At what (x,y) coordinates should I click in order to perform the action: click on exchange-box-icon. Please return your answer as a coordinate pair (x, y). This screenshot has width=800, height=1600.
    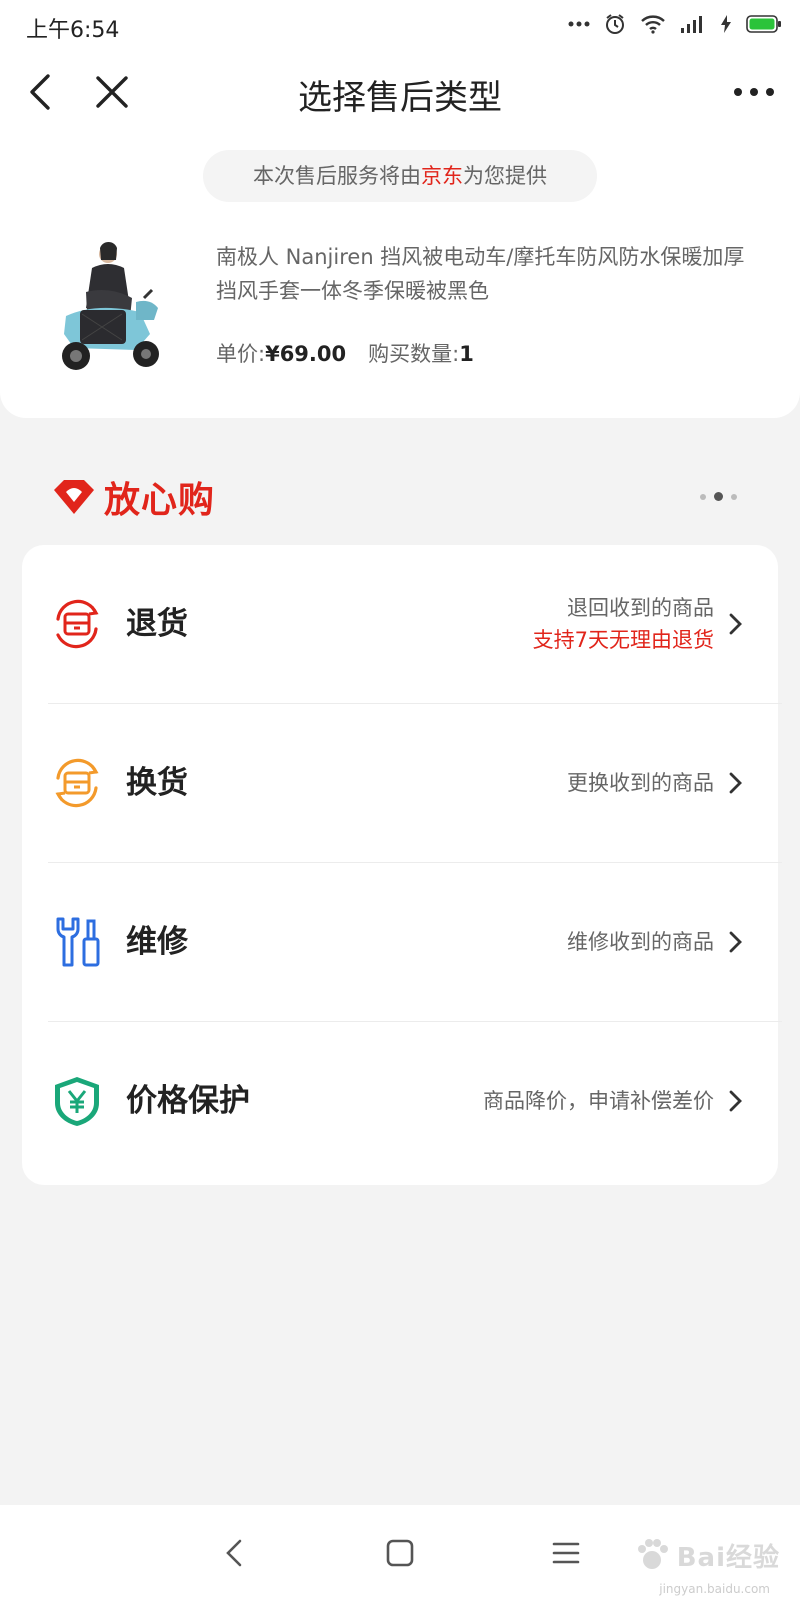
    Looking at the image, I should click on (77, 783).